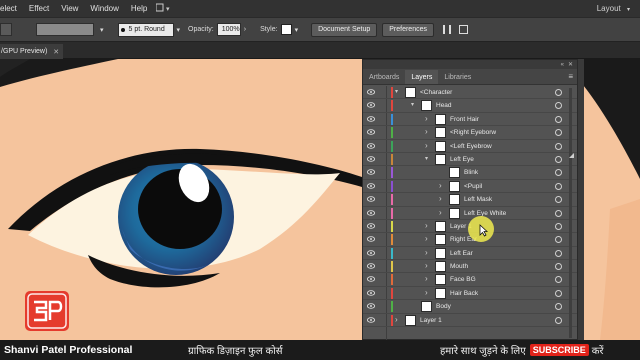  I want to click on layer-row: › <Left Eyebrow, so click(470, 146).